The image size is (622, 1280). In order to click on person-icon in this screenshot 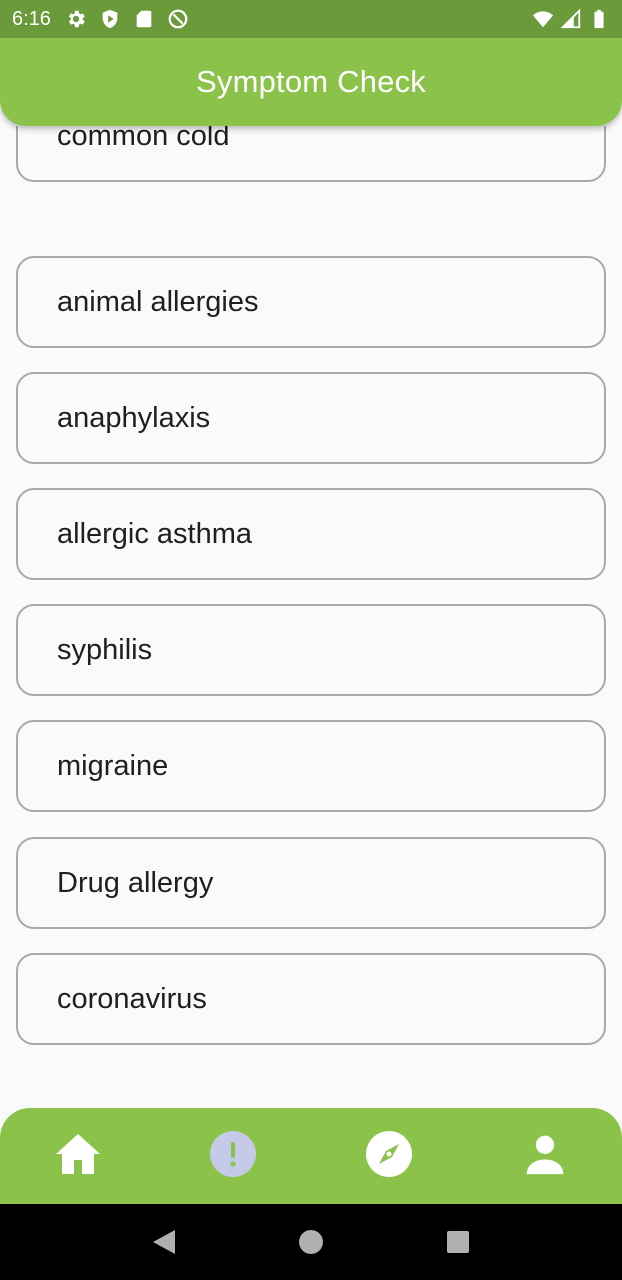, I will do `click(545, 1155)`.